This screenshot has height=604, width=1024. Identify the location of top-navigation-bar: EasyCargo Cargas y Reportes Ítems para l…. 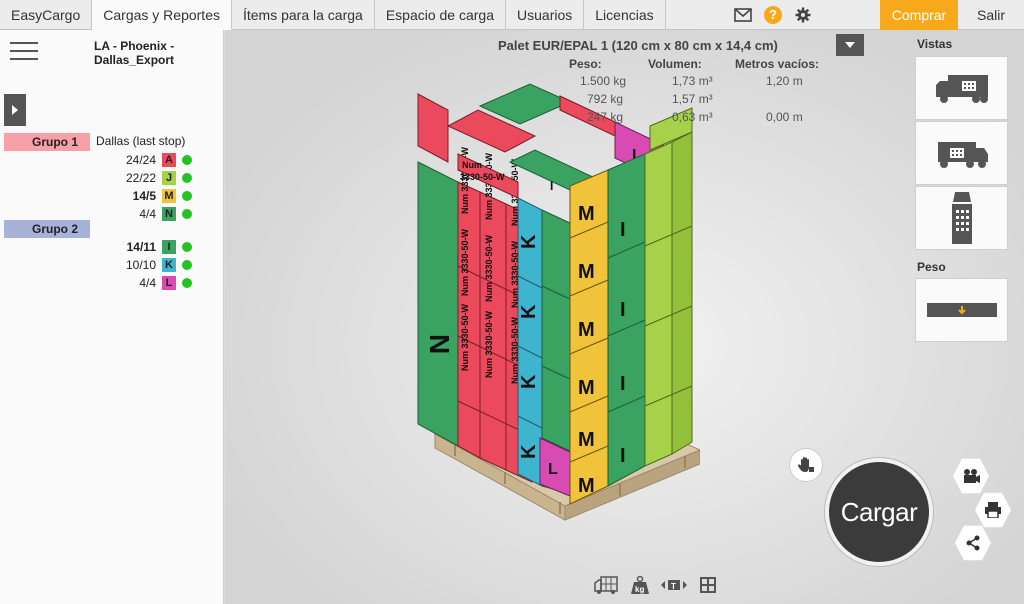
(512, 15).